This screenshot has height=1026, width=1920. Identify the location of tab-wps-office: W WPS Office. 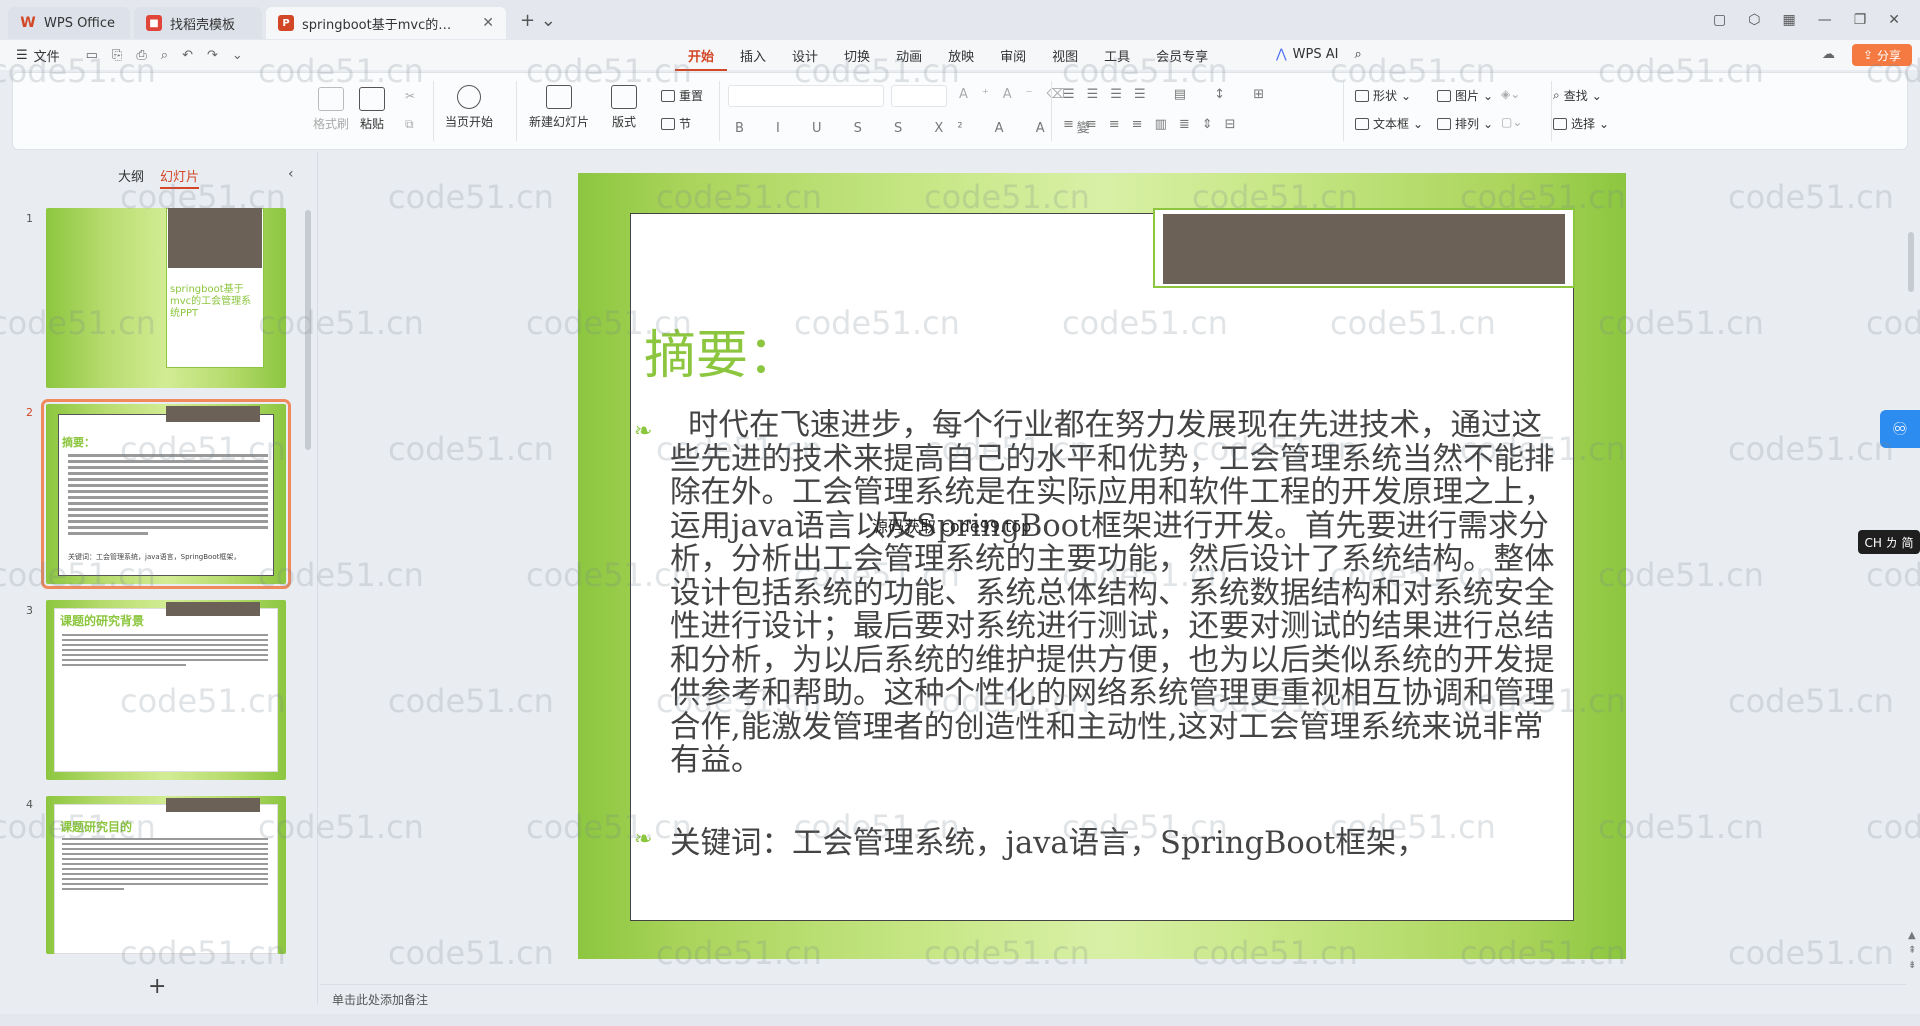
(69, 23).